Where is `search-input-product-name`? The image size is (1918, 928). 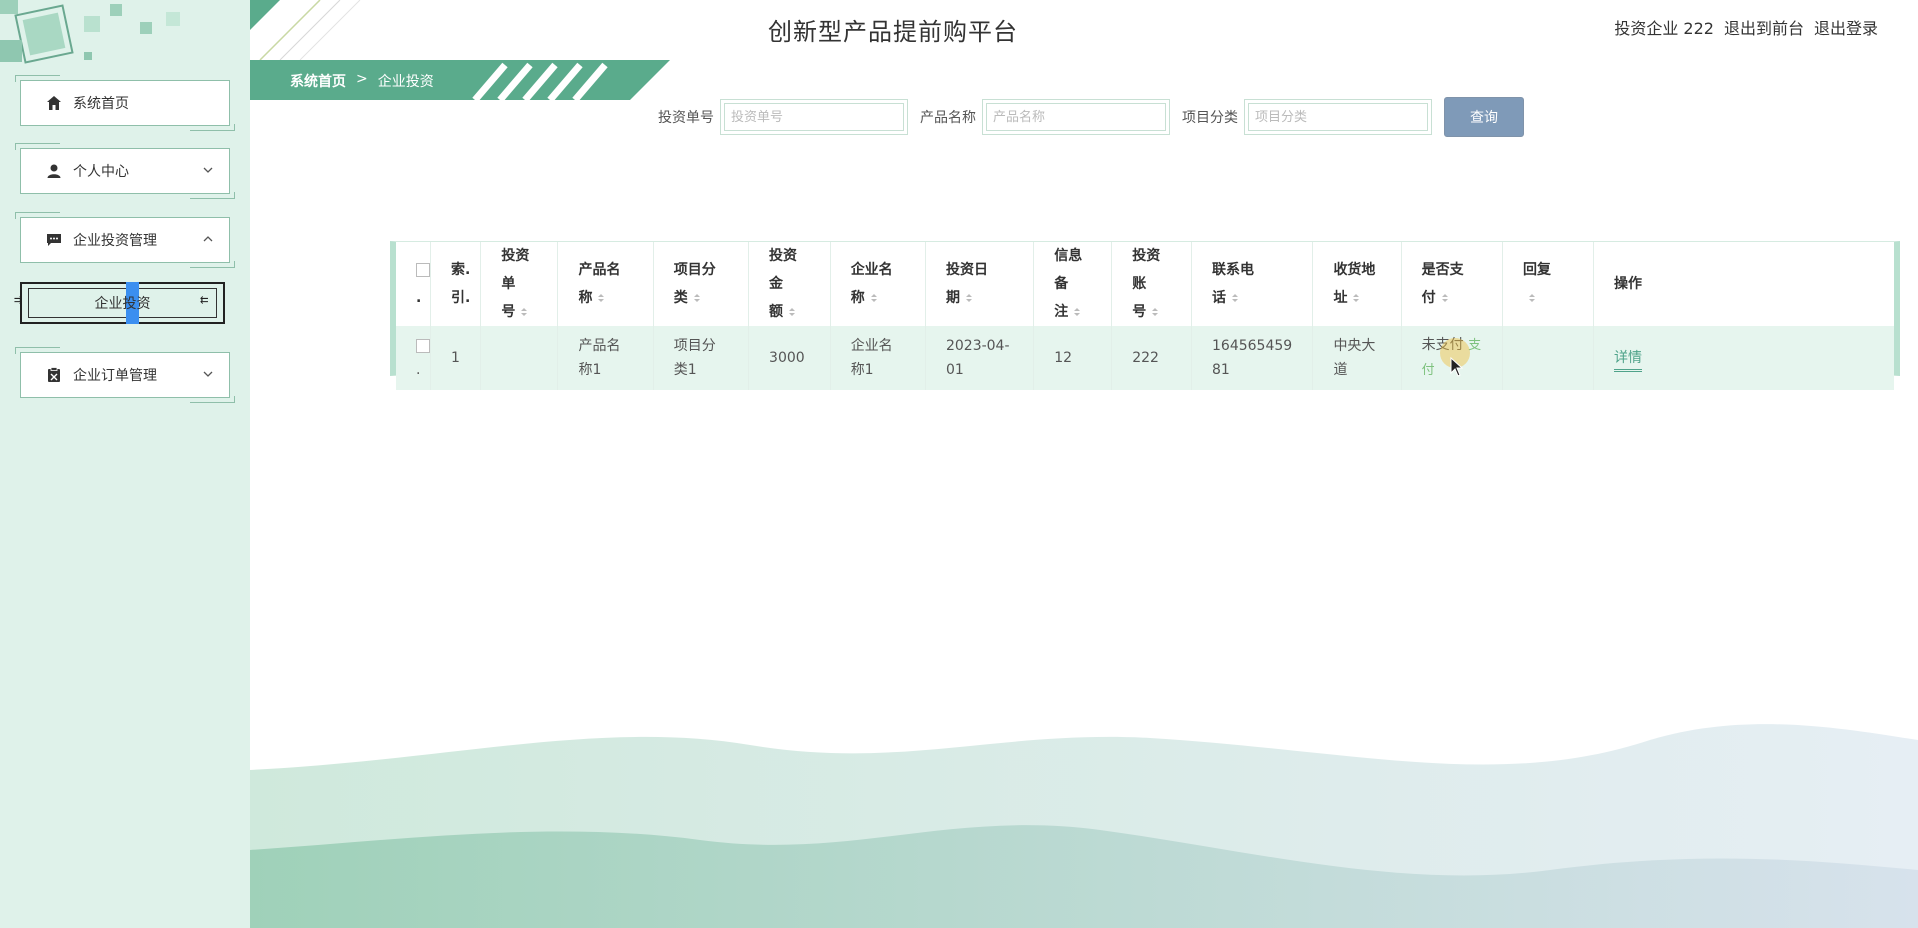
search-input-product-name is located at coordinates (1076, 117).